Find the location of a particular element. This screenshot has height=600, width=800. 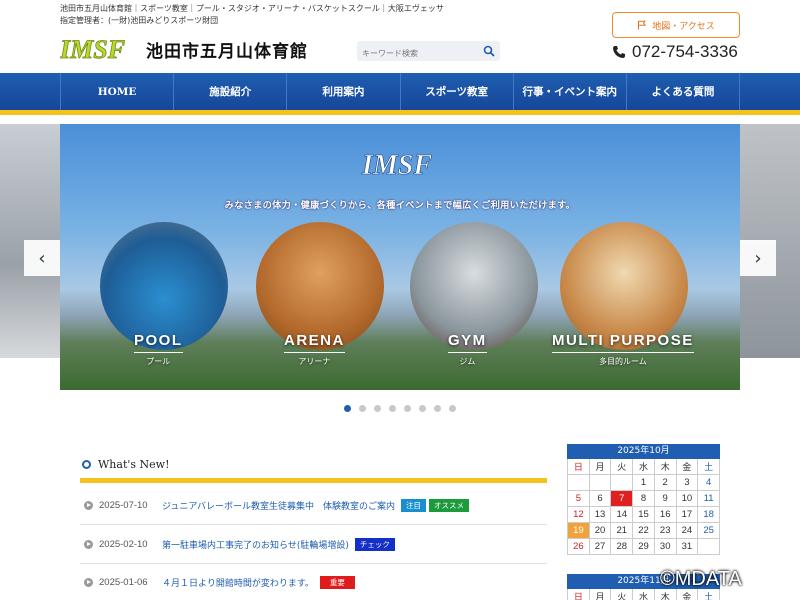

calendar-day: 11 is located at coordinates (709, 499).